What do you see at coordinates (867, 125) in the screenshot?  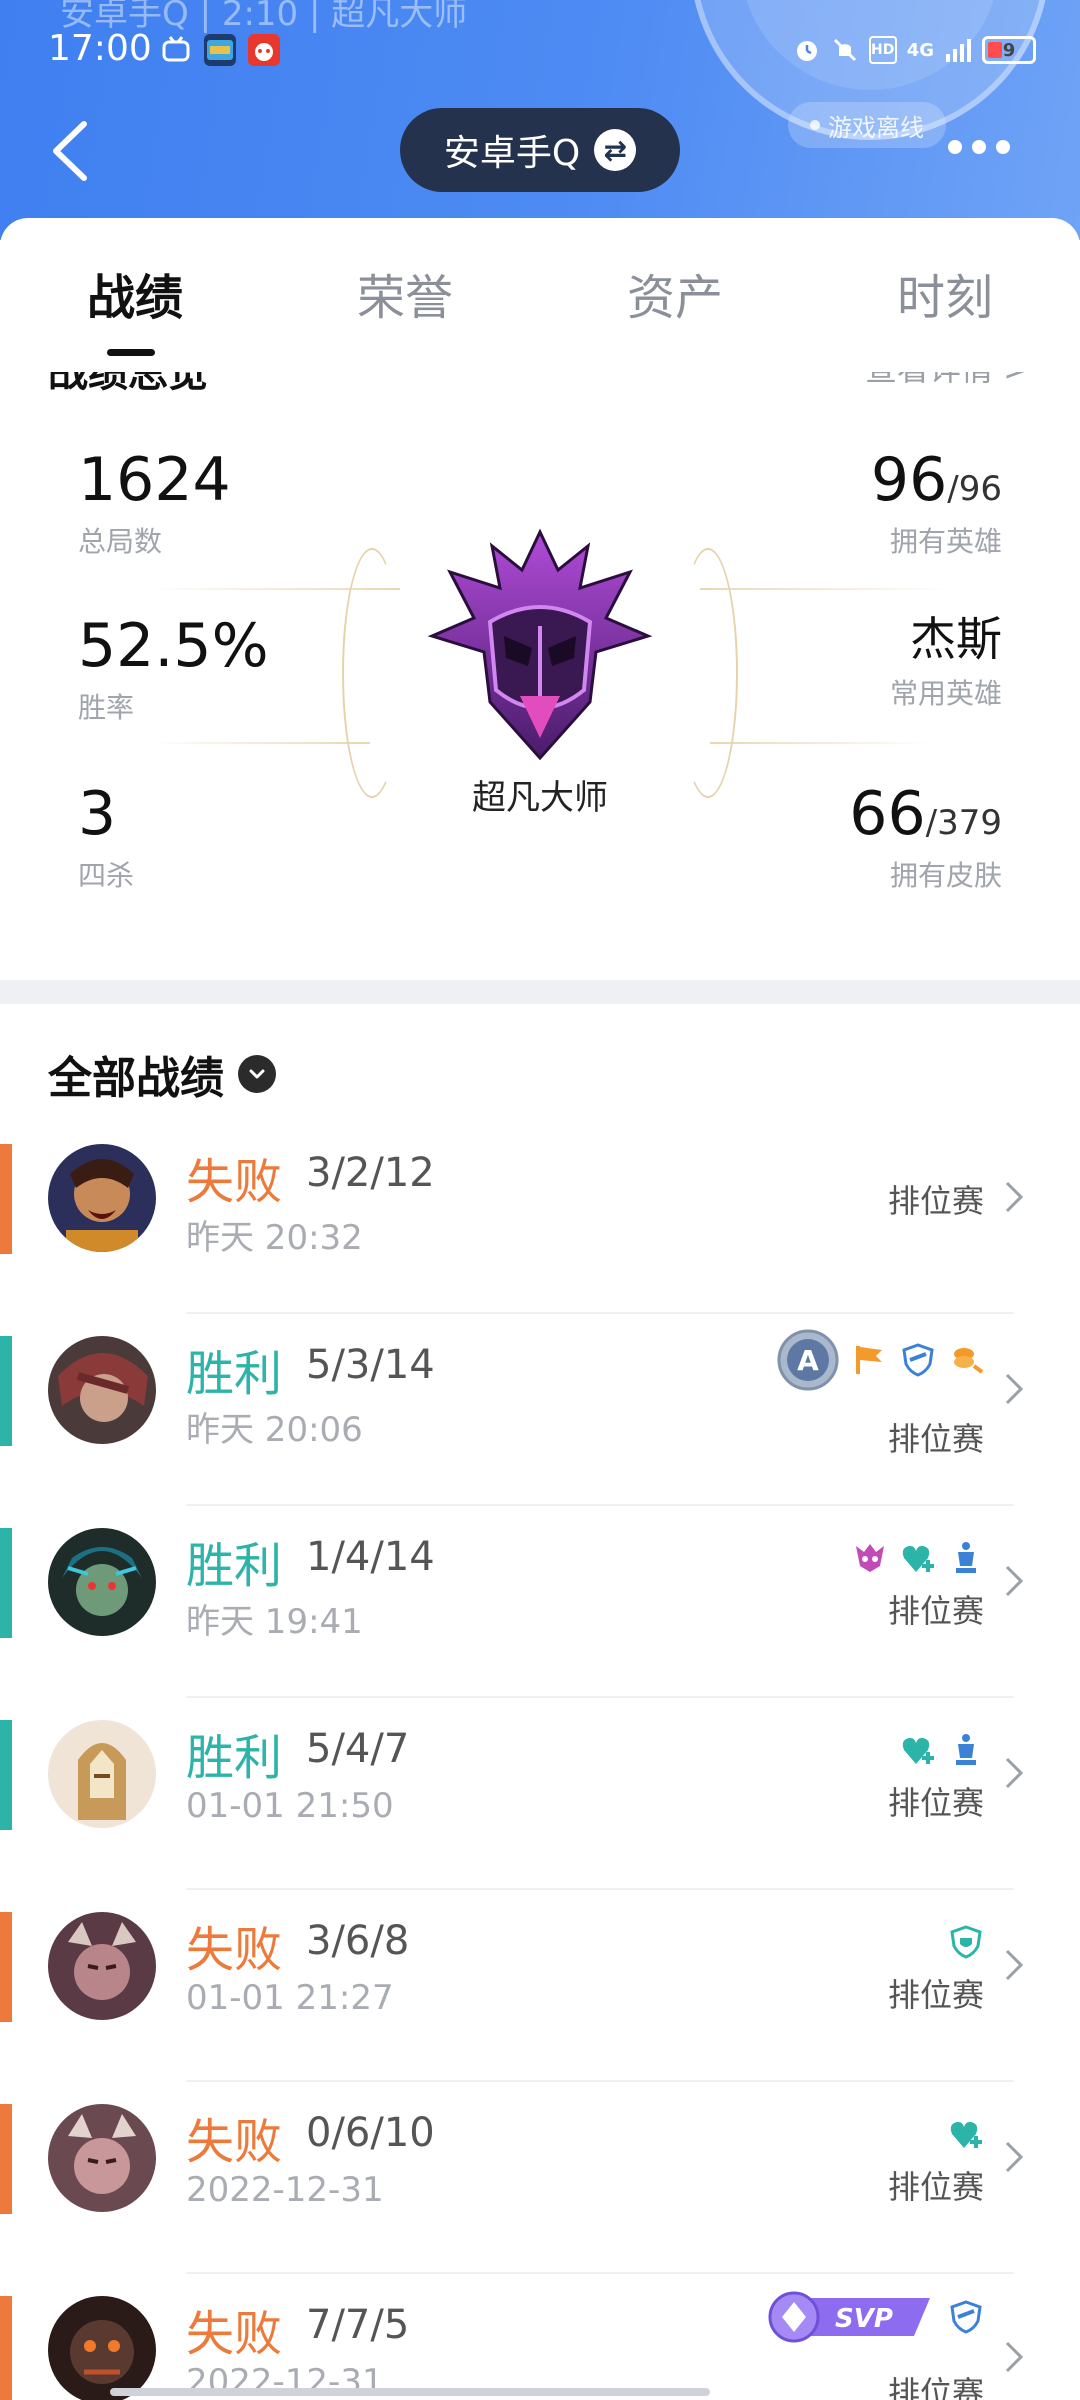 I see `game-offline-status: 游戏离线` at bounding box center [867, 125].